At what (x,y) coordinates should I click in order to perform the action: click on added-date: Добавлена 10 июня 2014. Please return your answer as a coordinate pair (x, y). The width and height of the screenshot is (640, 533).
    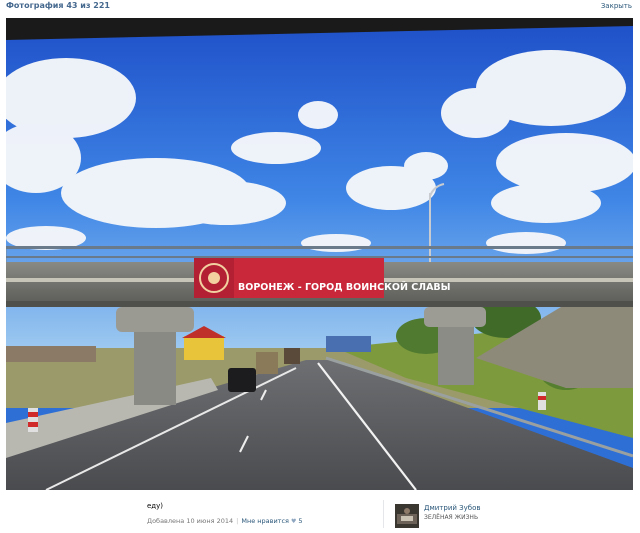
    Looking at the image, I should click on (190, 521).